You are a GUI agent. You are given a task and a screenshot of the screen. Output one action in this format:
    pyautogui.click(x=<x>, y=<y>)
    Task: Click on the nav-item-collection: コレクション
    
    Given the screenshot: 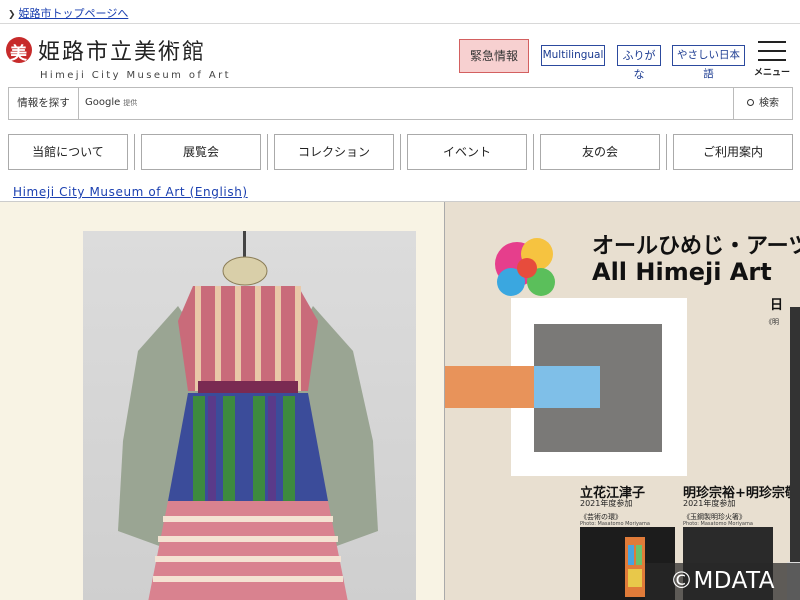 What is the action you would take?
    pyautogui.click(x=334, y=152)
    